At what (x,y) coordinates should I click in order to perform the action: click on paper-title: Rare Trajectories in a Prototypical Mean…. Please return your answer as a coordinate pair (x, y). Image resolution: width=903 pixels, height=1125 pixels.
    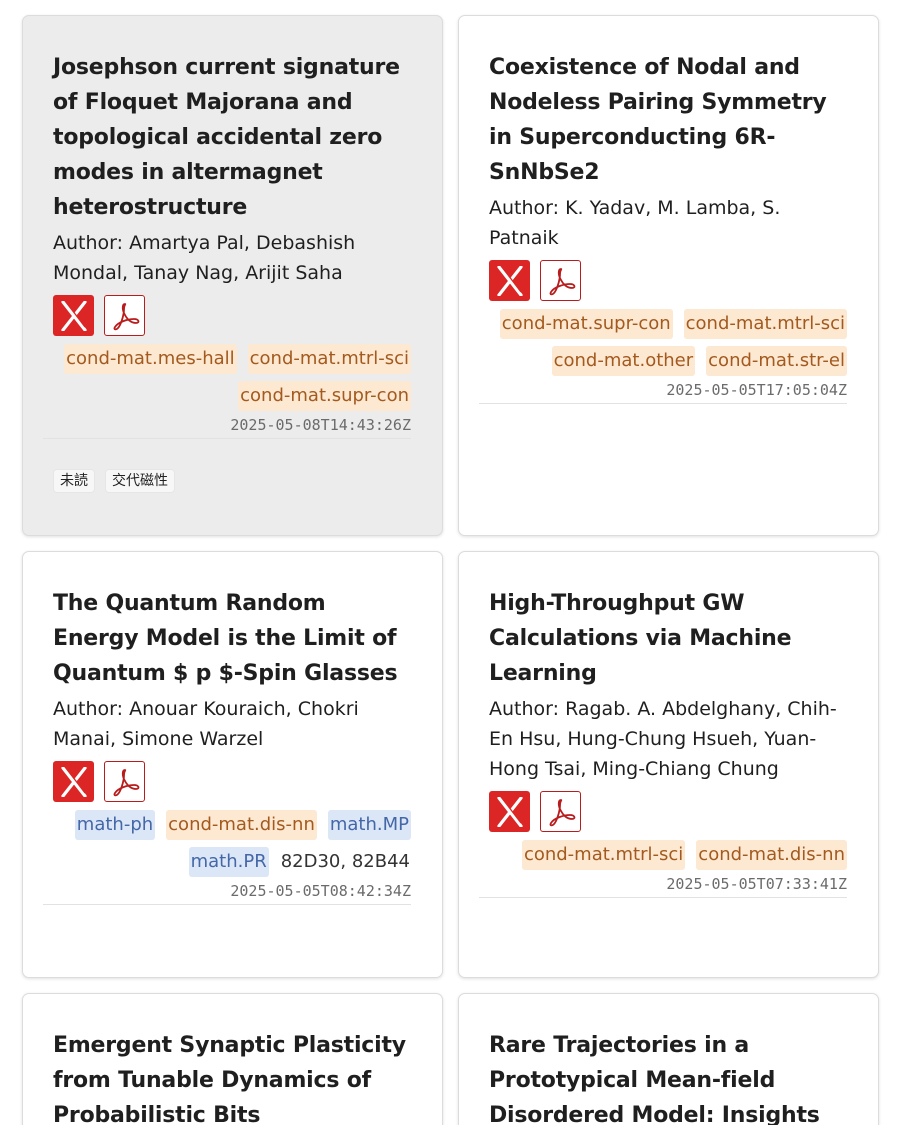
    Looking at the image, I should click on (668, 1076).